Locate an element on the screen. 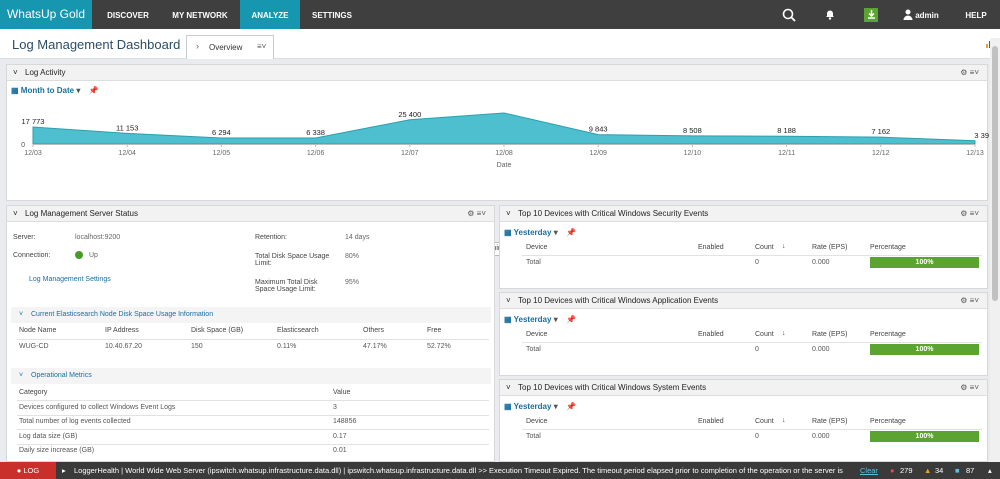 This screenshot has height=479, width=1000. error-count: 279 is located at coordinates (906, 470).